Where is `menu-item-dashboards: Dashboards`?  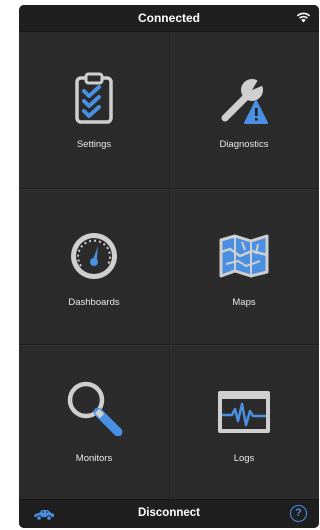 menu-item-dashboards: Dashboards is located at coordinates (94, 266).